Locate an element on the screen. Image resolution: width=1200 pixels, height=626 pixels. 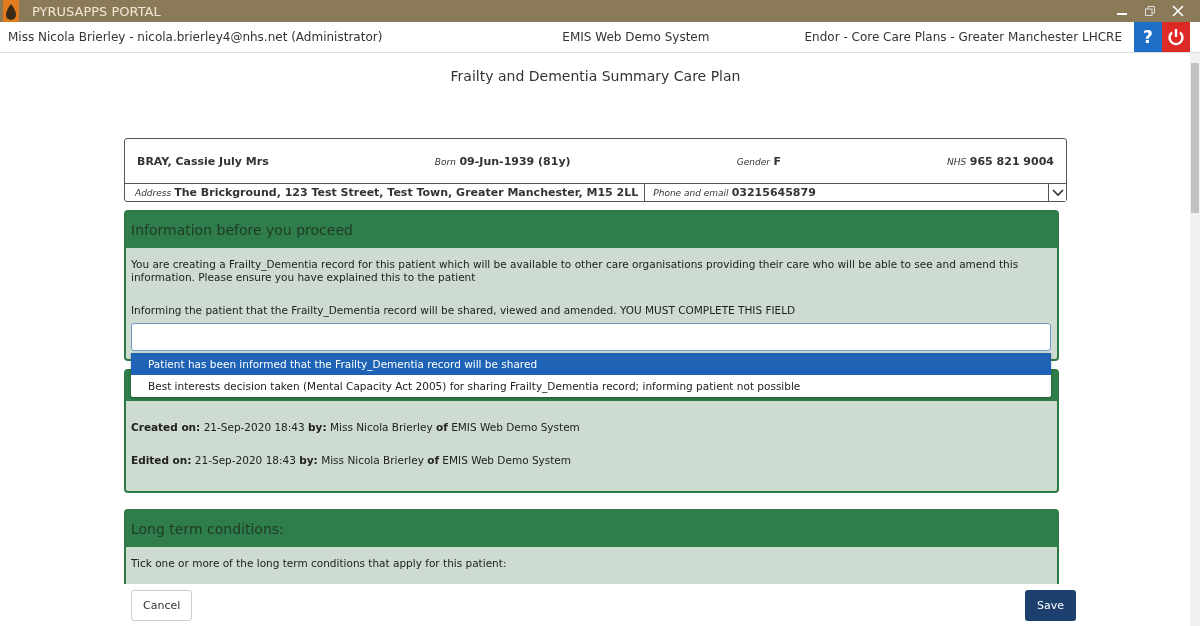
help-button: ? is located at coordinates (1148, 37).